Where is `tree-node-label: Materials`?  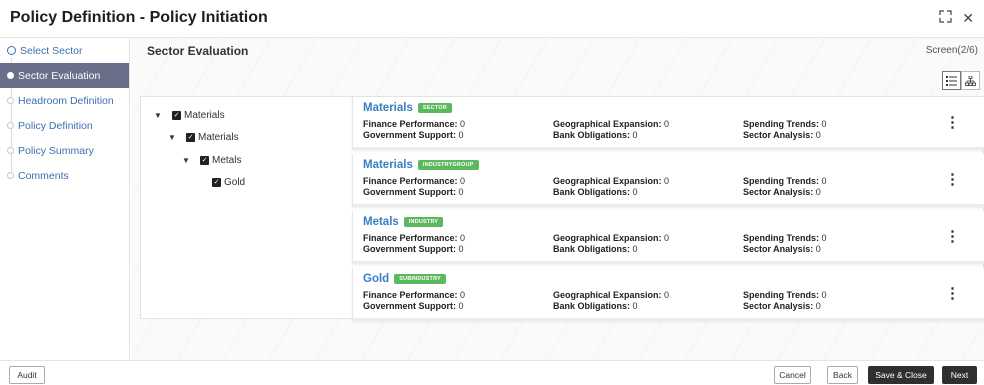
tree-node-label: Materials is located at coordinates (204, 115).